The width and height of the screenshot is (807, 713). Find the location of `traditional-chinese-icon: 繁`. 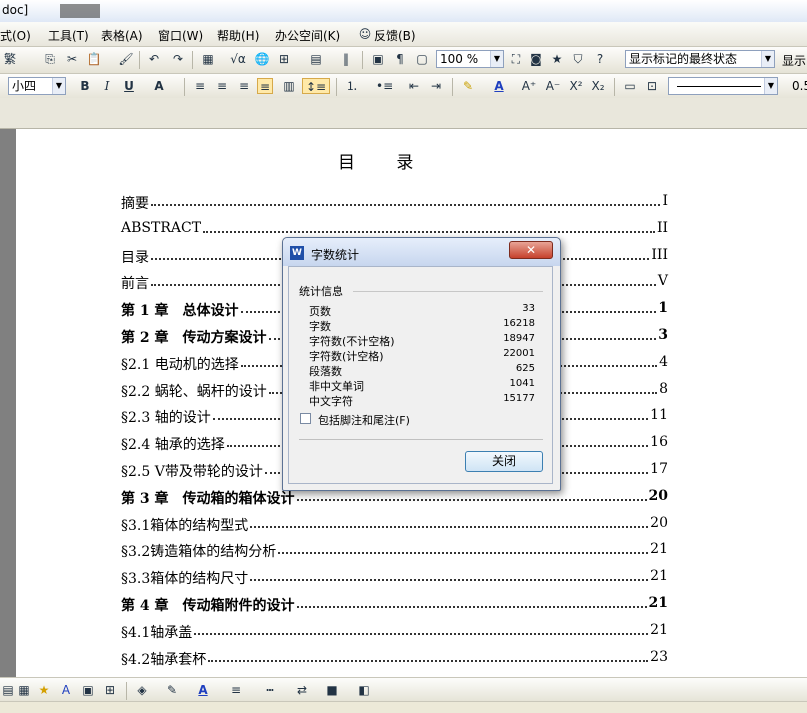

traditional-chinese-icon: 繁 is located at coordinates (10, 59).